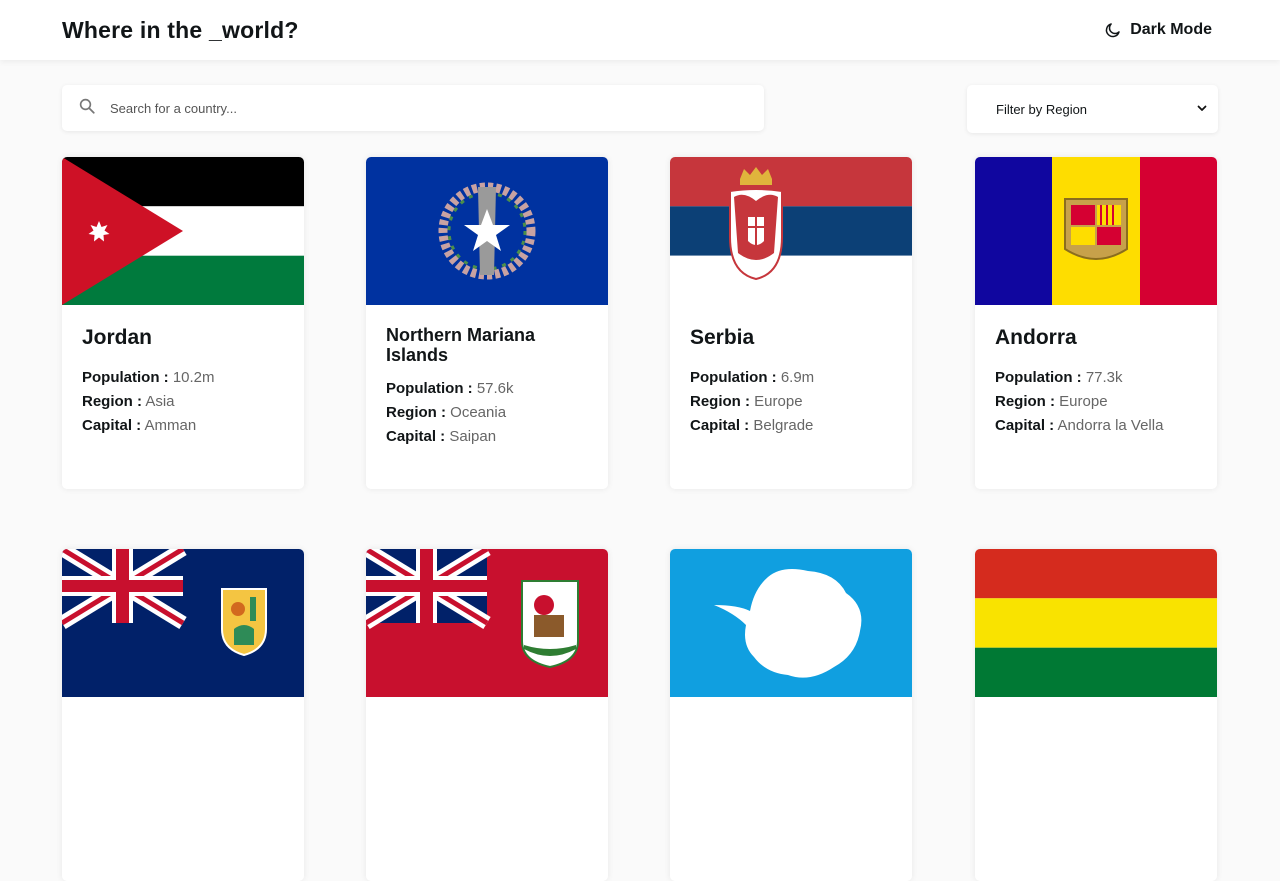 Image resolution: width=1280 pixels, height=881 pixels. What do you see at coordinates (461, 345) in the screenshot?
I see `country-name: Northern Mariana Islands` at bounding box center [461, 345].